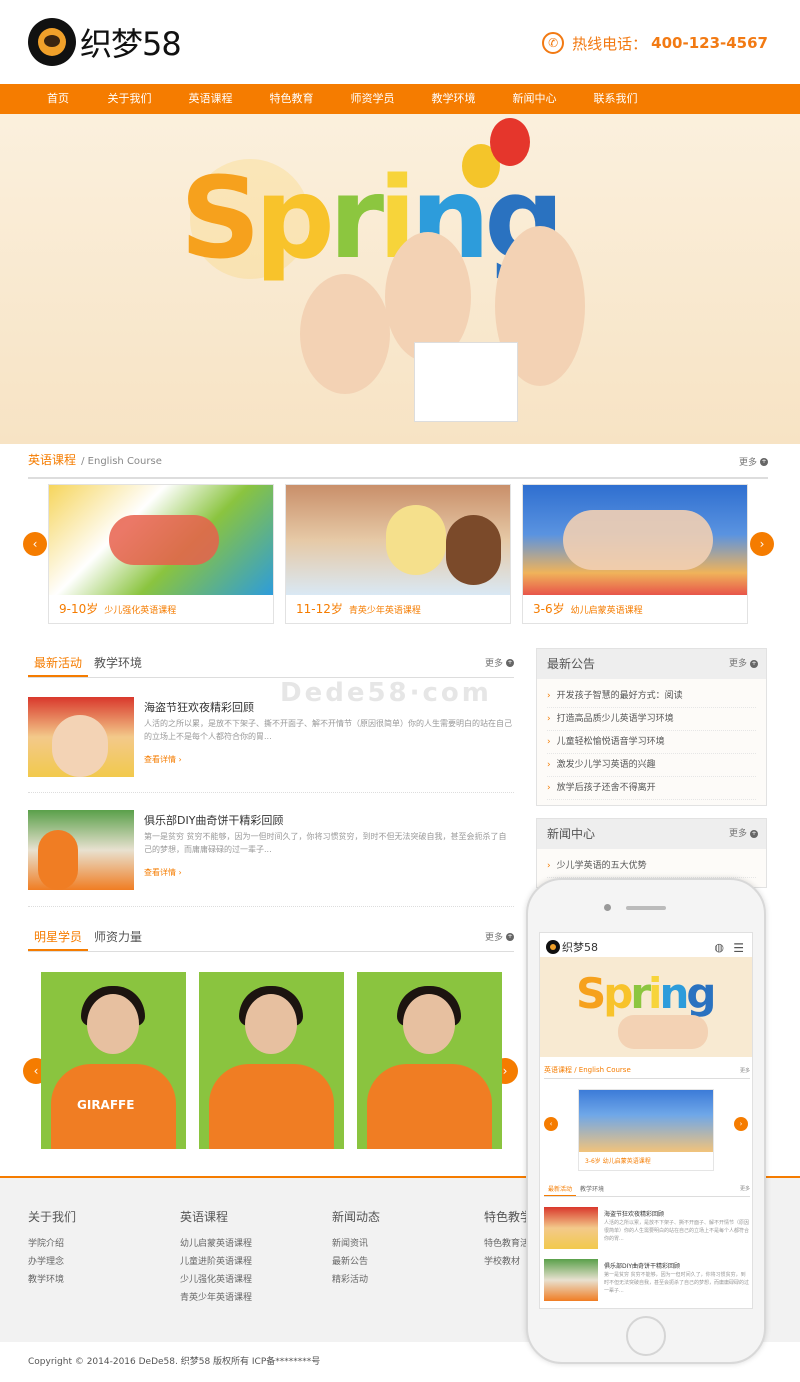 This screenshot has width=800, height=1382. What do you see at coordinates (453, 99) in the screenshot?
I see `nav-item-environment: 教学环境` at bounding box center [453, 99].